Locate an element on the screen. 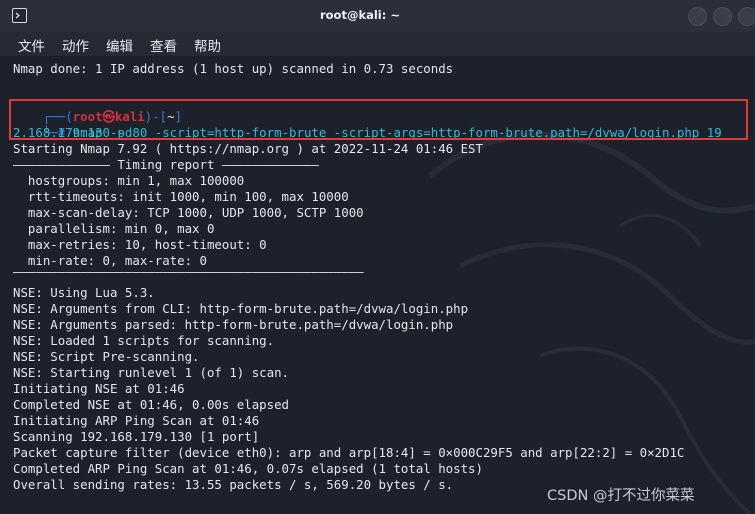 The width and height of the screenshot is (755, 514). terminal-line: max-retries: 10, host-timeout: 0 is located at coordinates (140, 244).